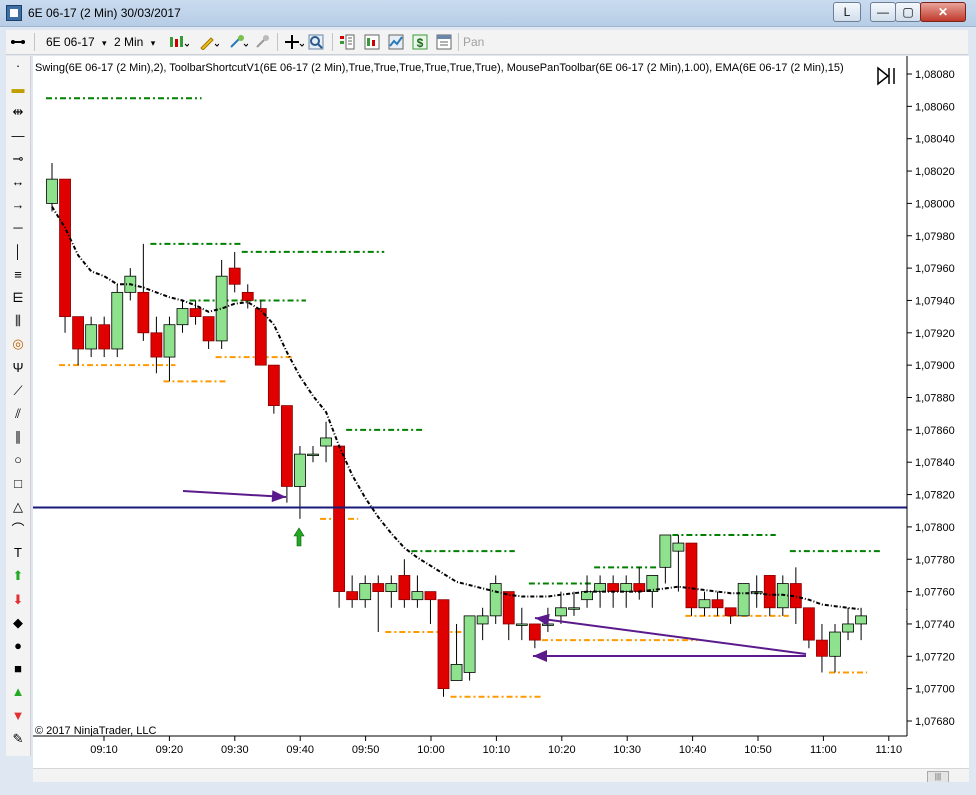  Describe the element at coordinates (935, 496) in the screenshot. I see `y-tick-label: 1,07820` at that location.